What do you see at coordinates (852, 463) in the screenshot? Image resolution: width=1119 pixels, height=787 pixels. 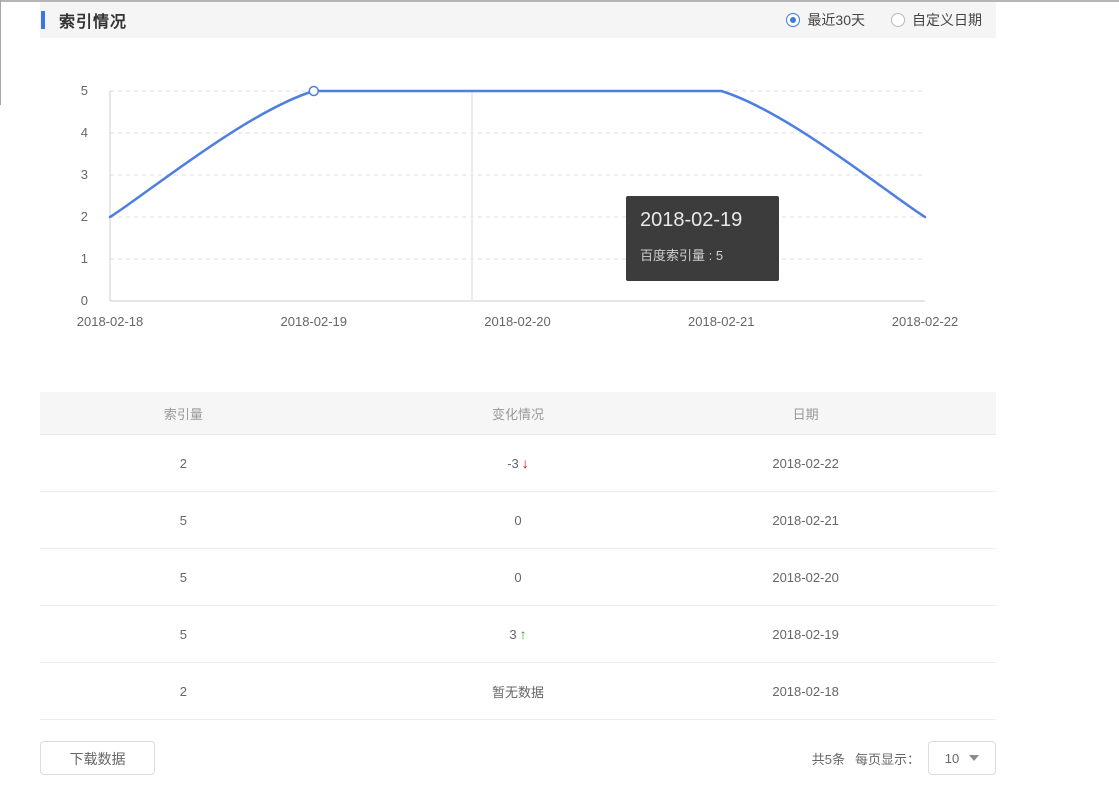 I see `date-cell: 2018-02-22` at bounding box center [852, 463].